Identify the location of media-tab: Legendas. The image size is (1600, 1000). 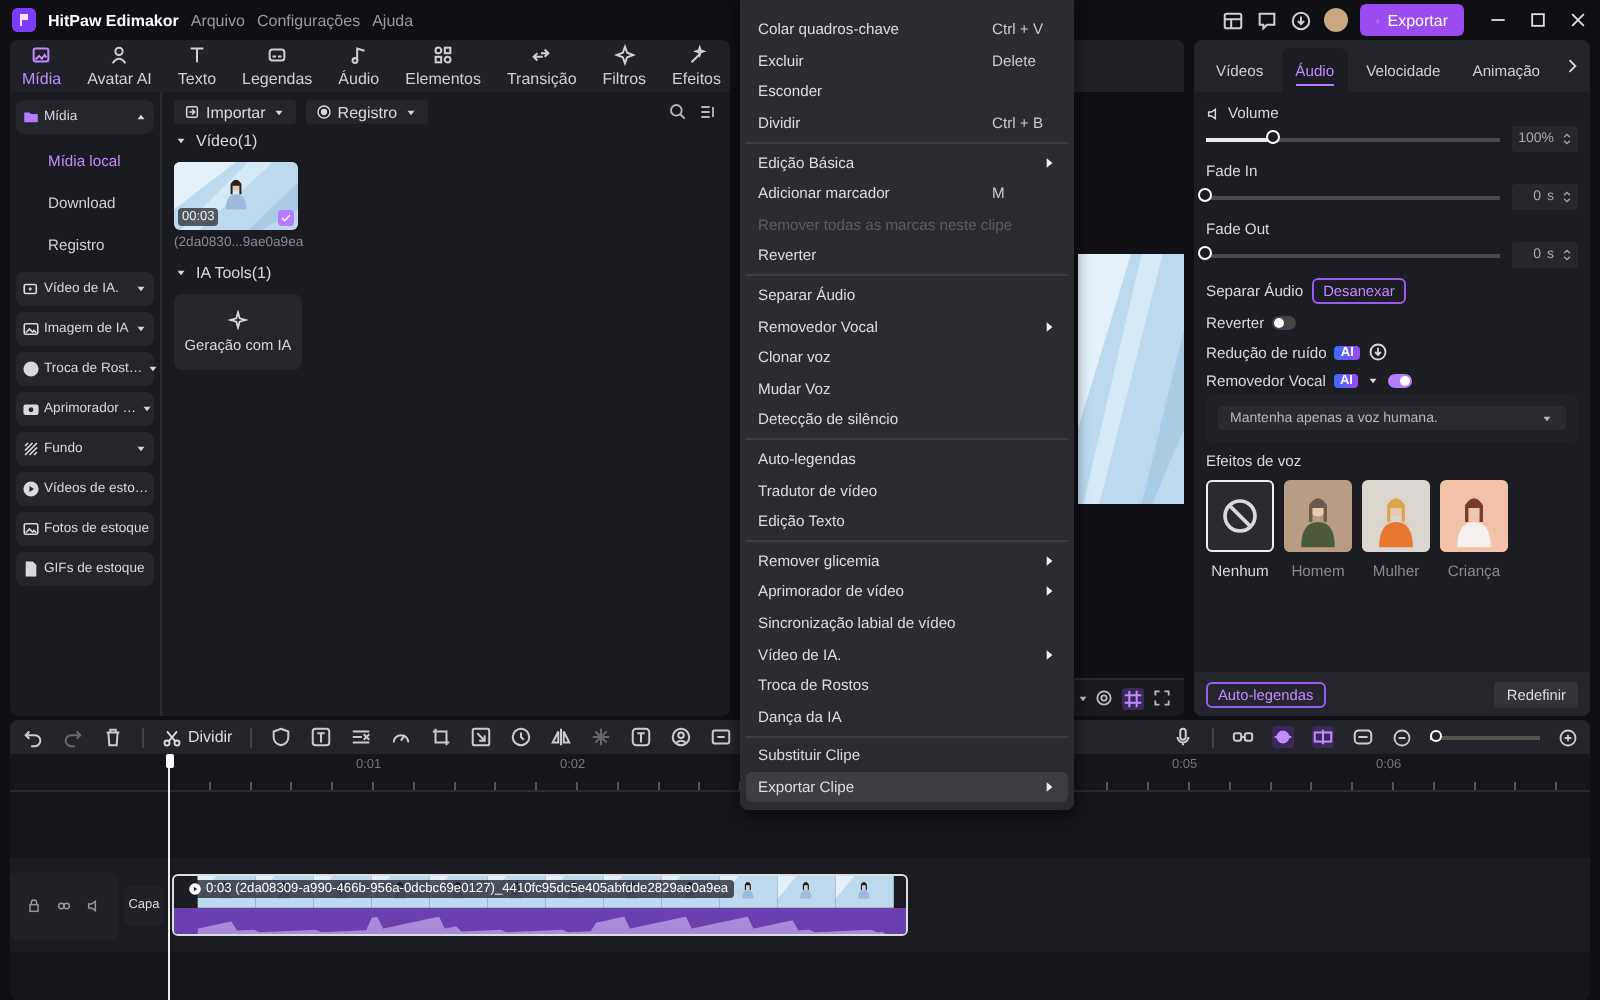
(277, 66).